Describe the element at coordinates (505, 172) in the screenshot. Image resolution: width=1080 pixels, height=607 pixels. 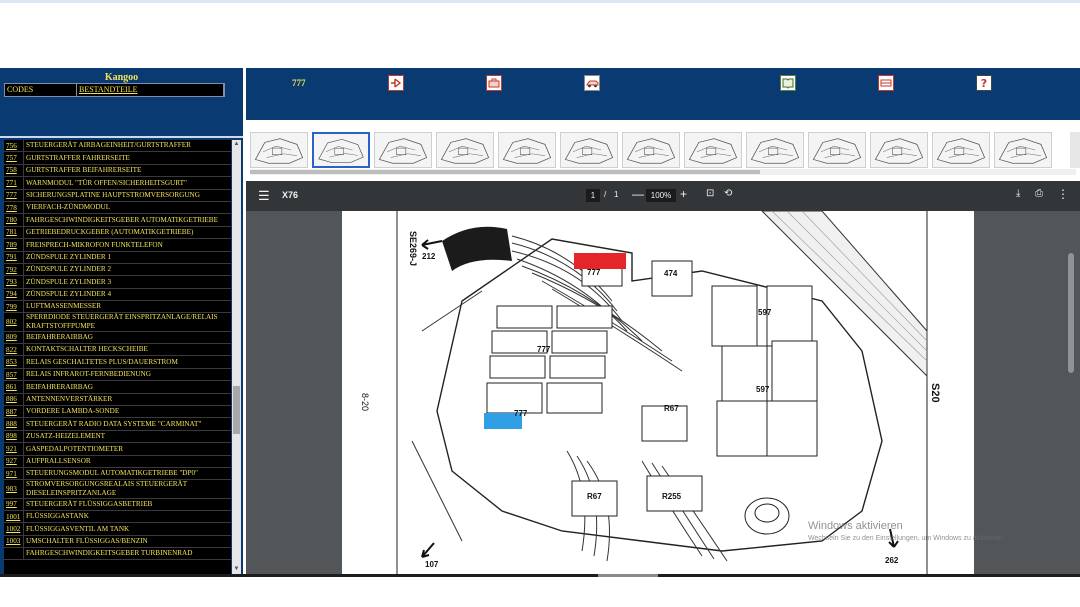
I see `thumbnail-scrollbar-thumb` at that location.